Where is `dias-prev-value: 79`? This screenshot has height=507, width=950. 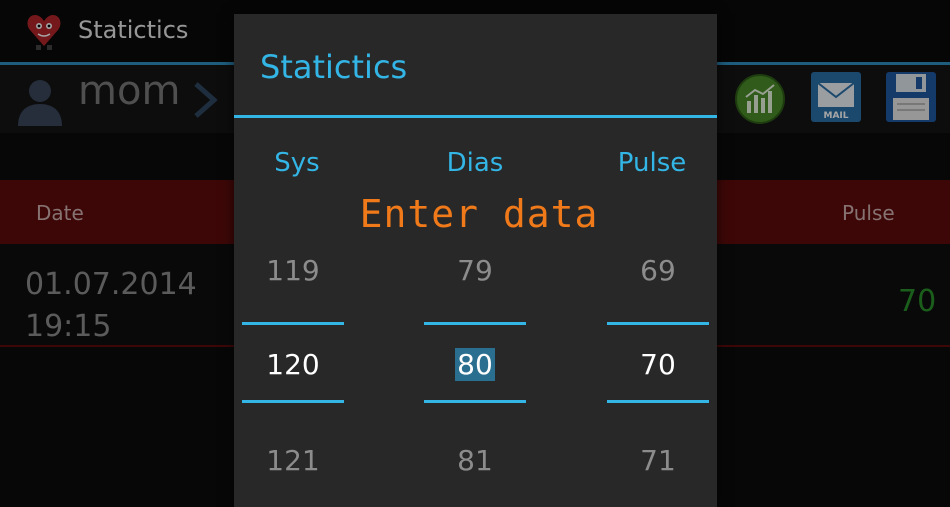 dias-prev-value: 79 is located at coordinates (475, 270).